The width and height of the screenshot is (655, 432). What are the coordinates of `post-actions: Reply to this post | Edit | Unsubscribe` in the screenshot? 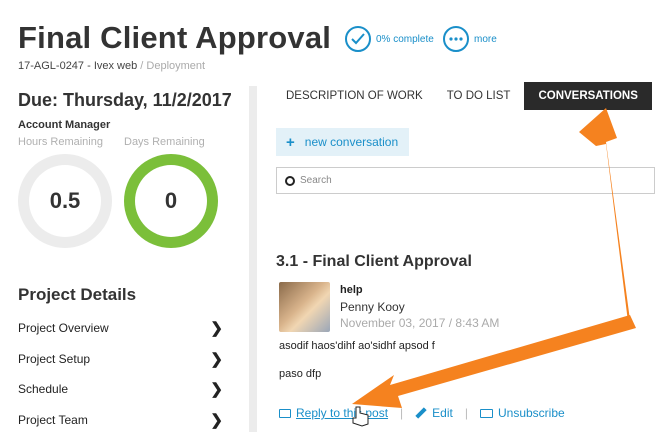 It's located at (422, 413).